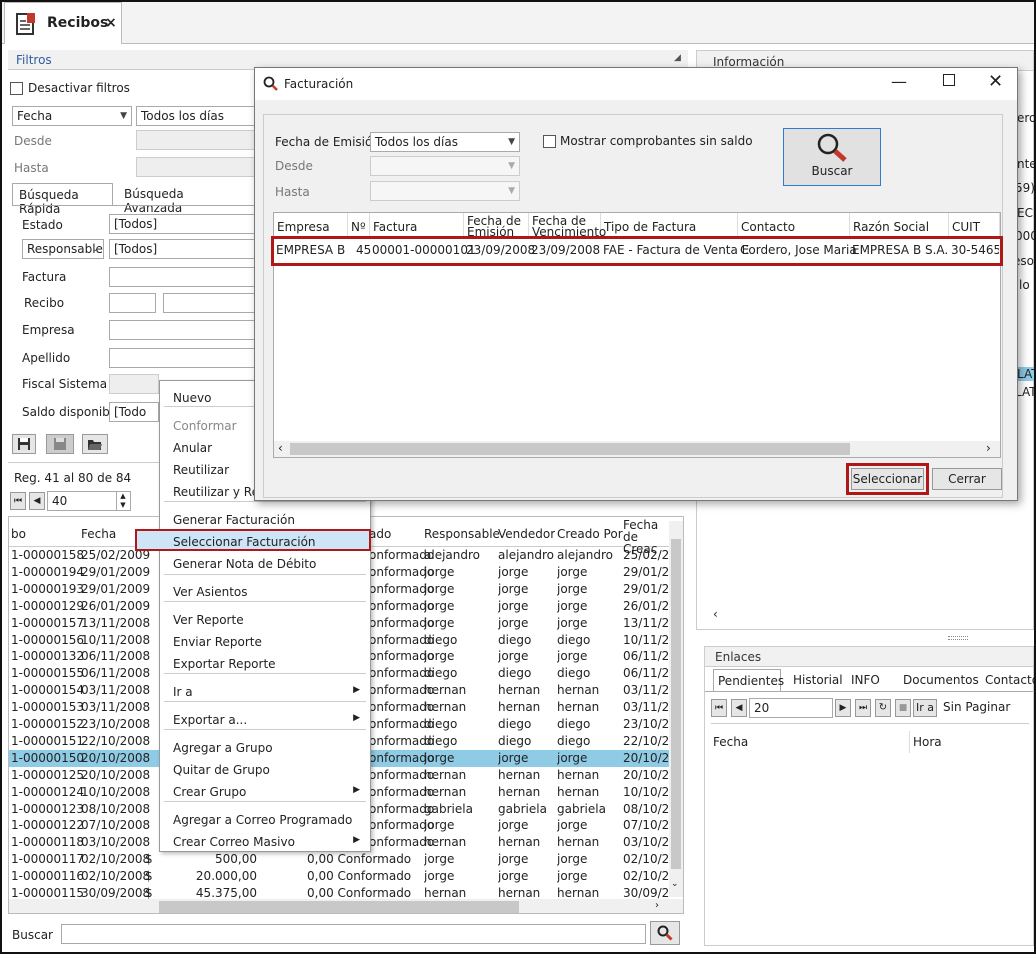 This screenshot has width=1036, height=954. What do you see at coordinates (445, 191) in the screenshot?
I see `dialog-hasta-input: ▼` at bounding box center [445, 191].